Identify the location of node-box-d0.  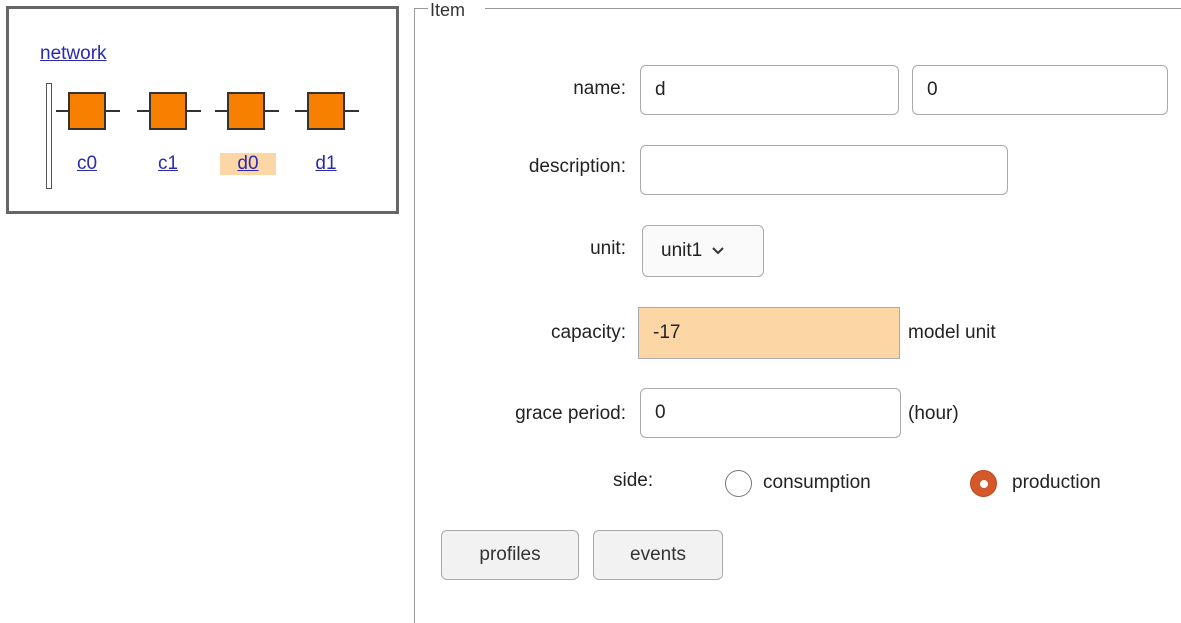
(246, 111).